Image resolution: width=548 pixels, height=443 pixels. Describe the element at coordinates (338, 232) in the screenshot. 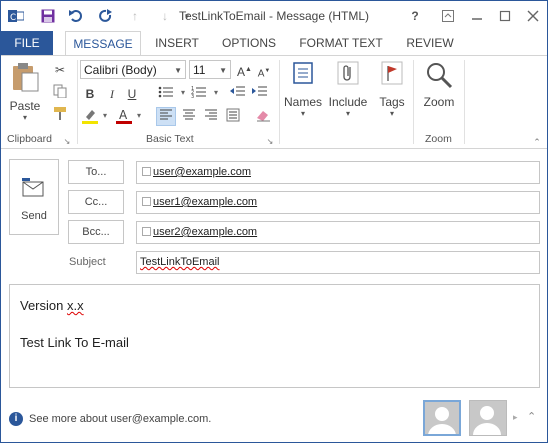

I see `bcc-field: user2@example.com` at that location.